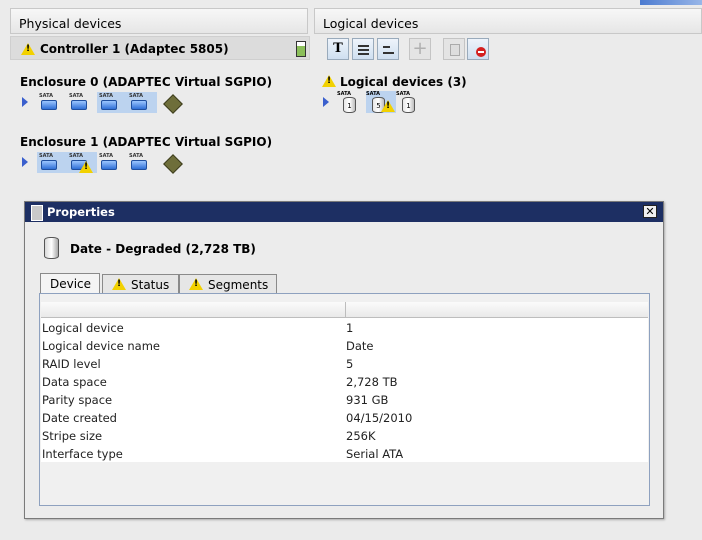  Describe the element at coordinates (650, 211) in the screenshot. I see `close-icon: ✕` at that location.